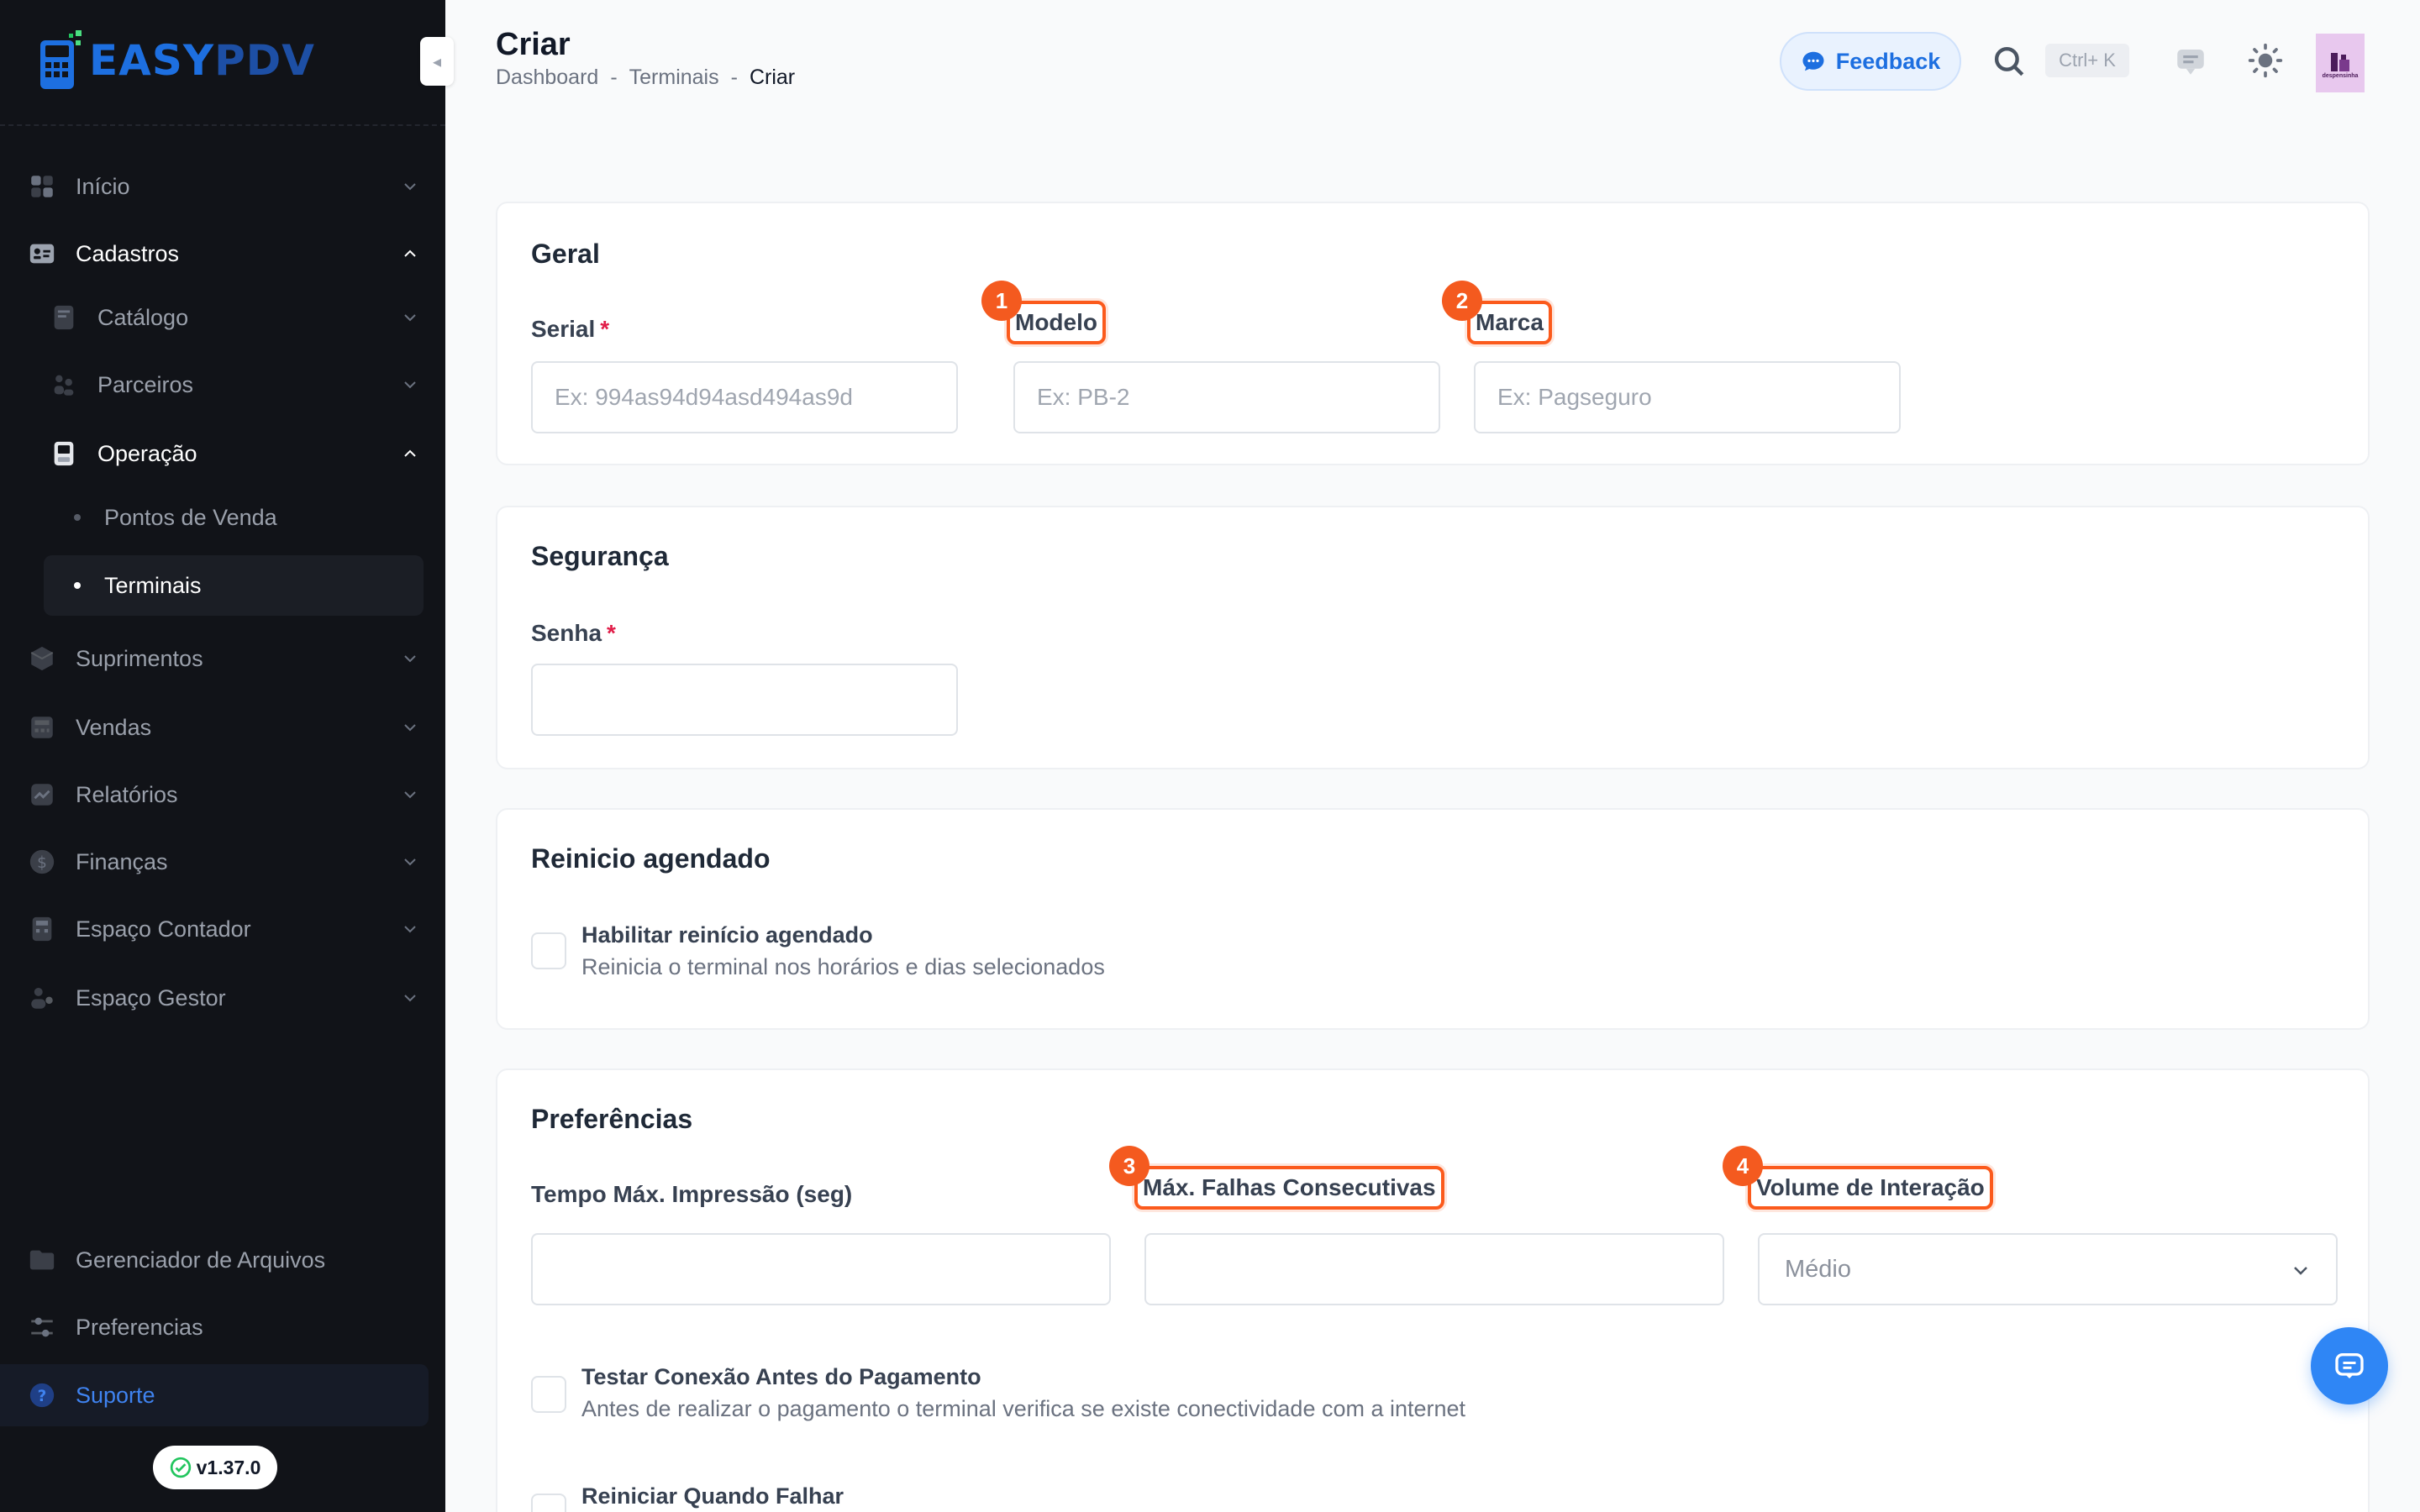 This screenshot has width=2420, height=1512. What do you see at coordinates (712, 1496) in the screenshot?
I see `checkbox-title: Reiniciar Quando Falhar` at bounding box center [712, 1496].